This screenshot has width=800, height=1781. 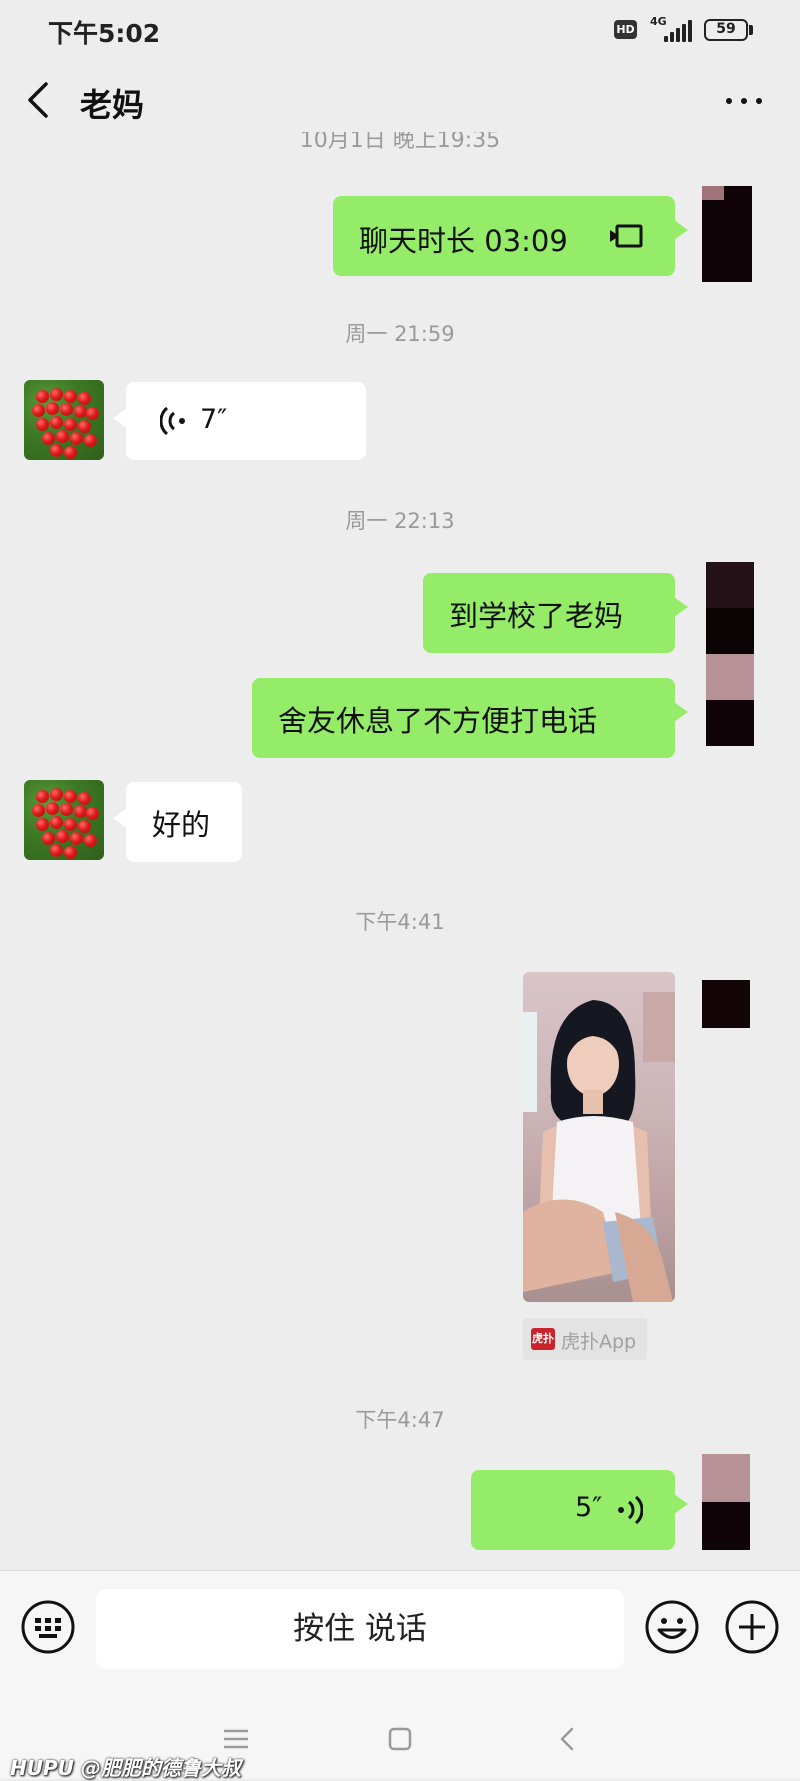 What do you see at coordinates (239, 421) in the screenshot?
I see `mom-voice-bubble: 7″` at bounding box center [239, 421].